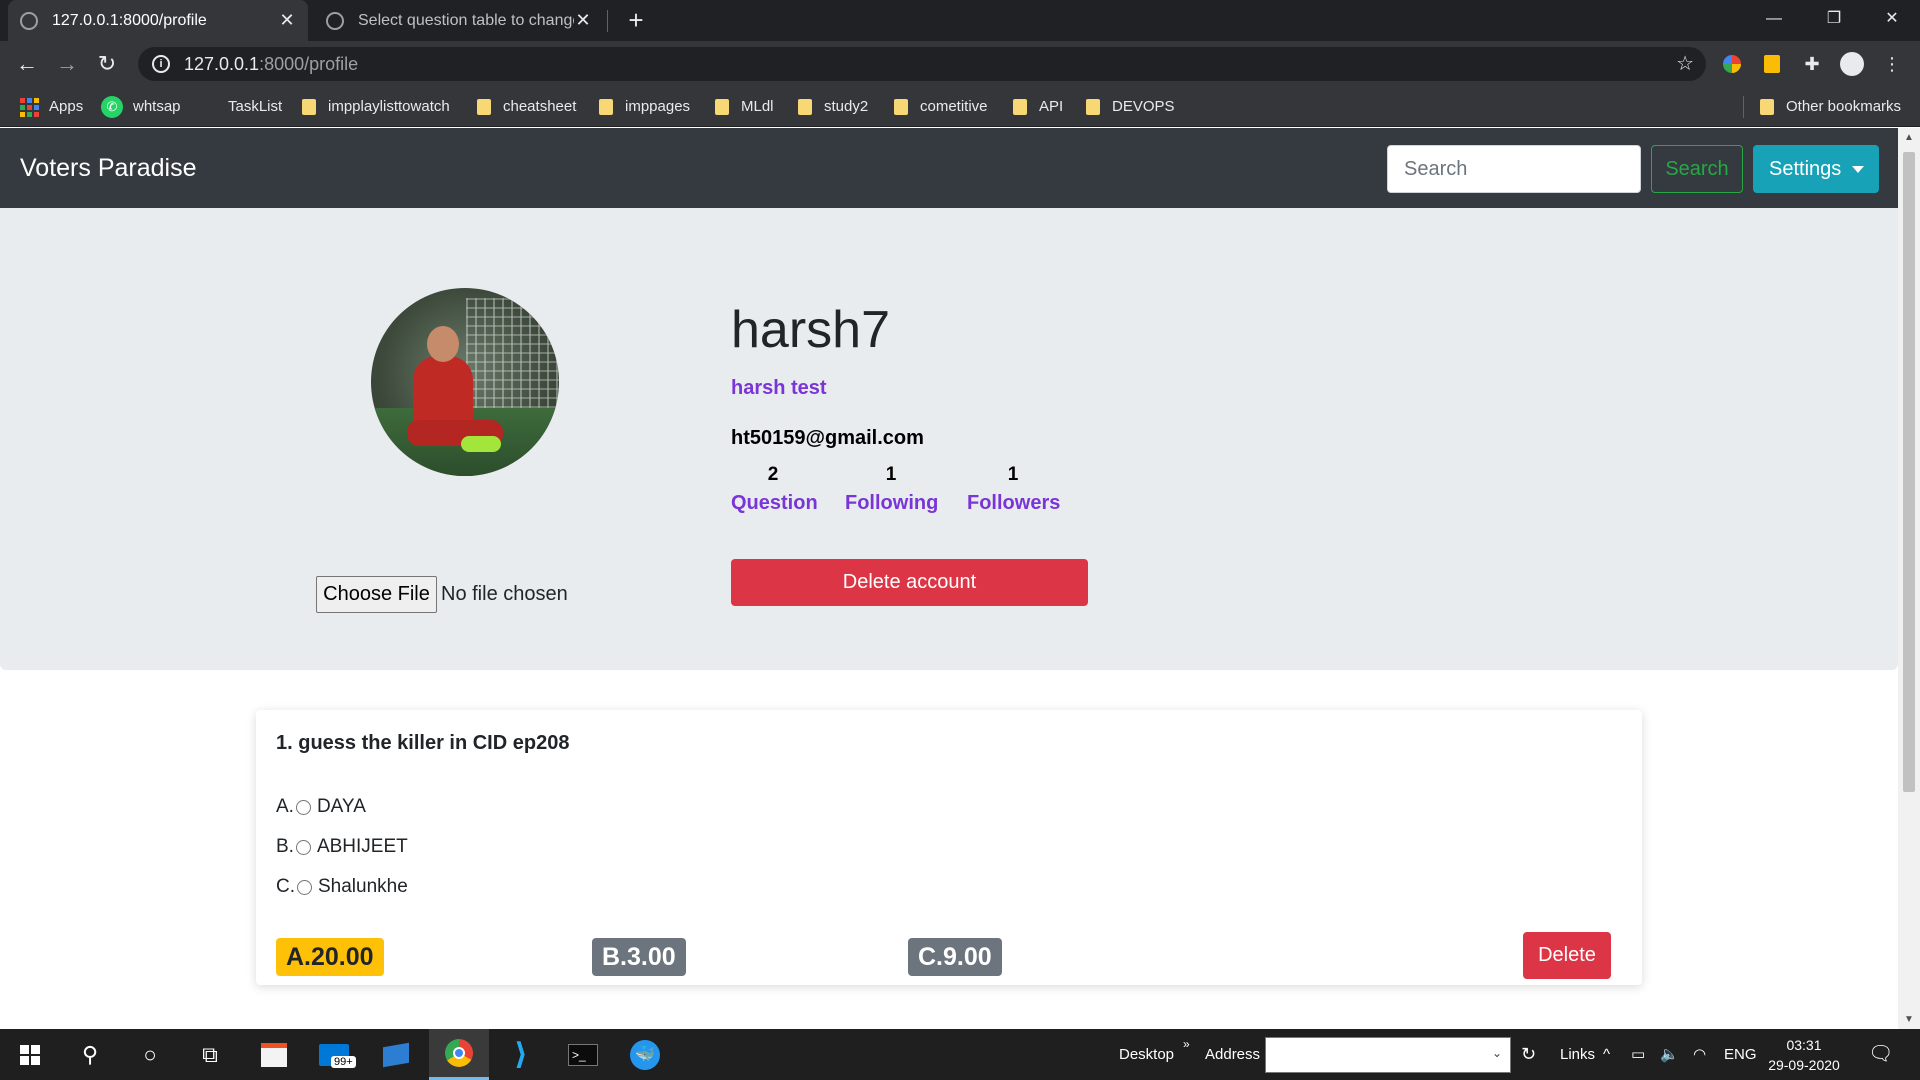 The height and width of the screenshot is (1080, 1920). What do you see at coordinates (376, 107) in the screenshot?
I see `bookmark-folder: impplaylisttowatch` at bounding box center [376, 107].